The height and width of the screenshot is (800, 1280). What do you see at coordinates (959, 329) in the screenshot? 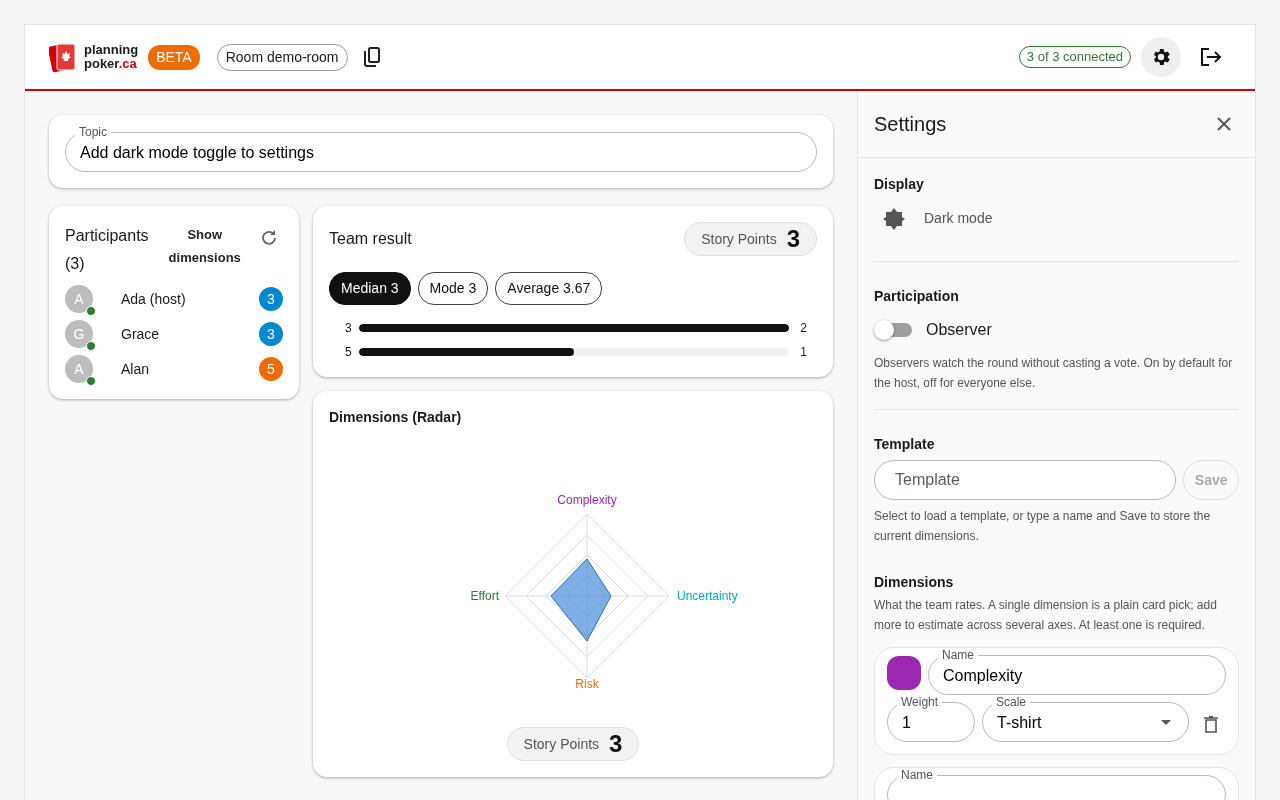
I see `switch-label: Observer` at bounding box center [959, 329].